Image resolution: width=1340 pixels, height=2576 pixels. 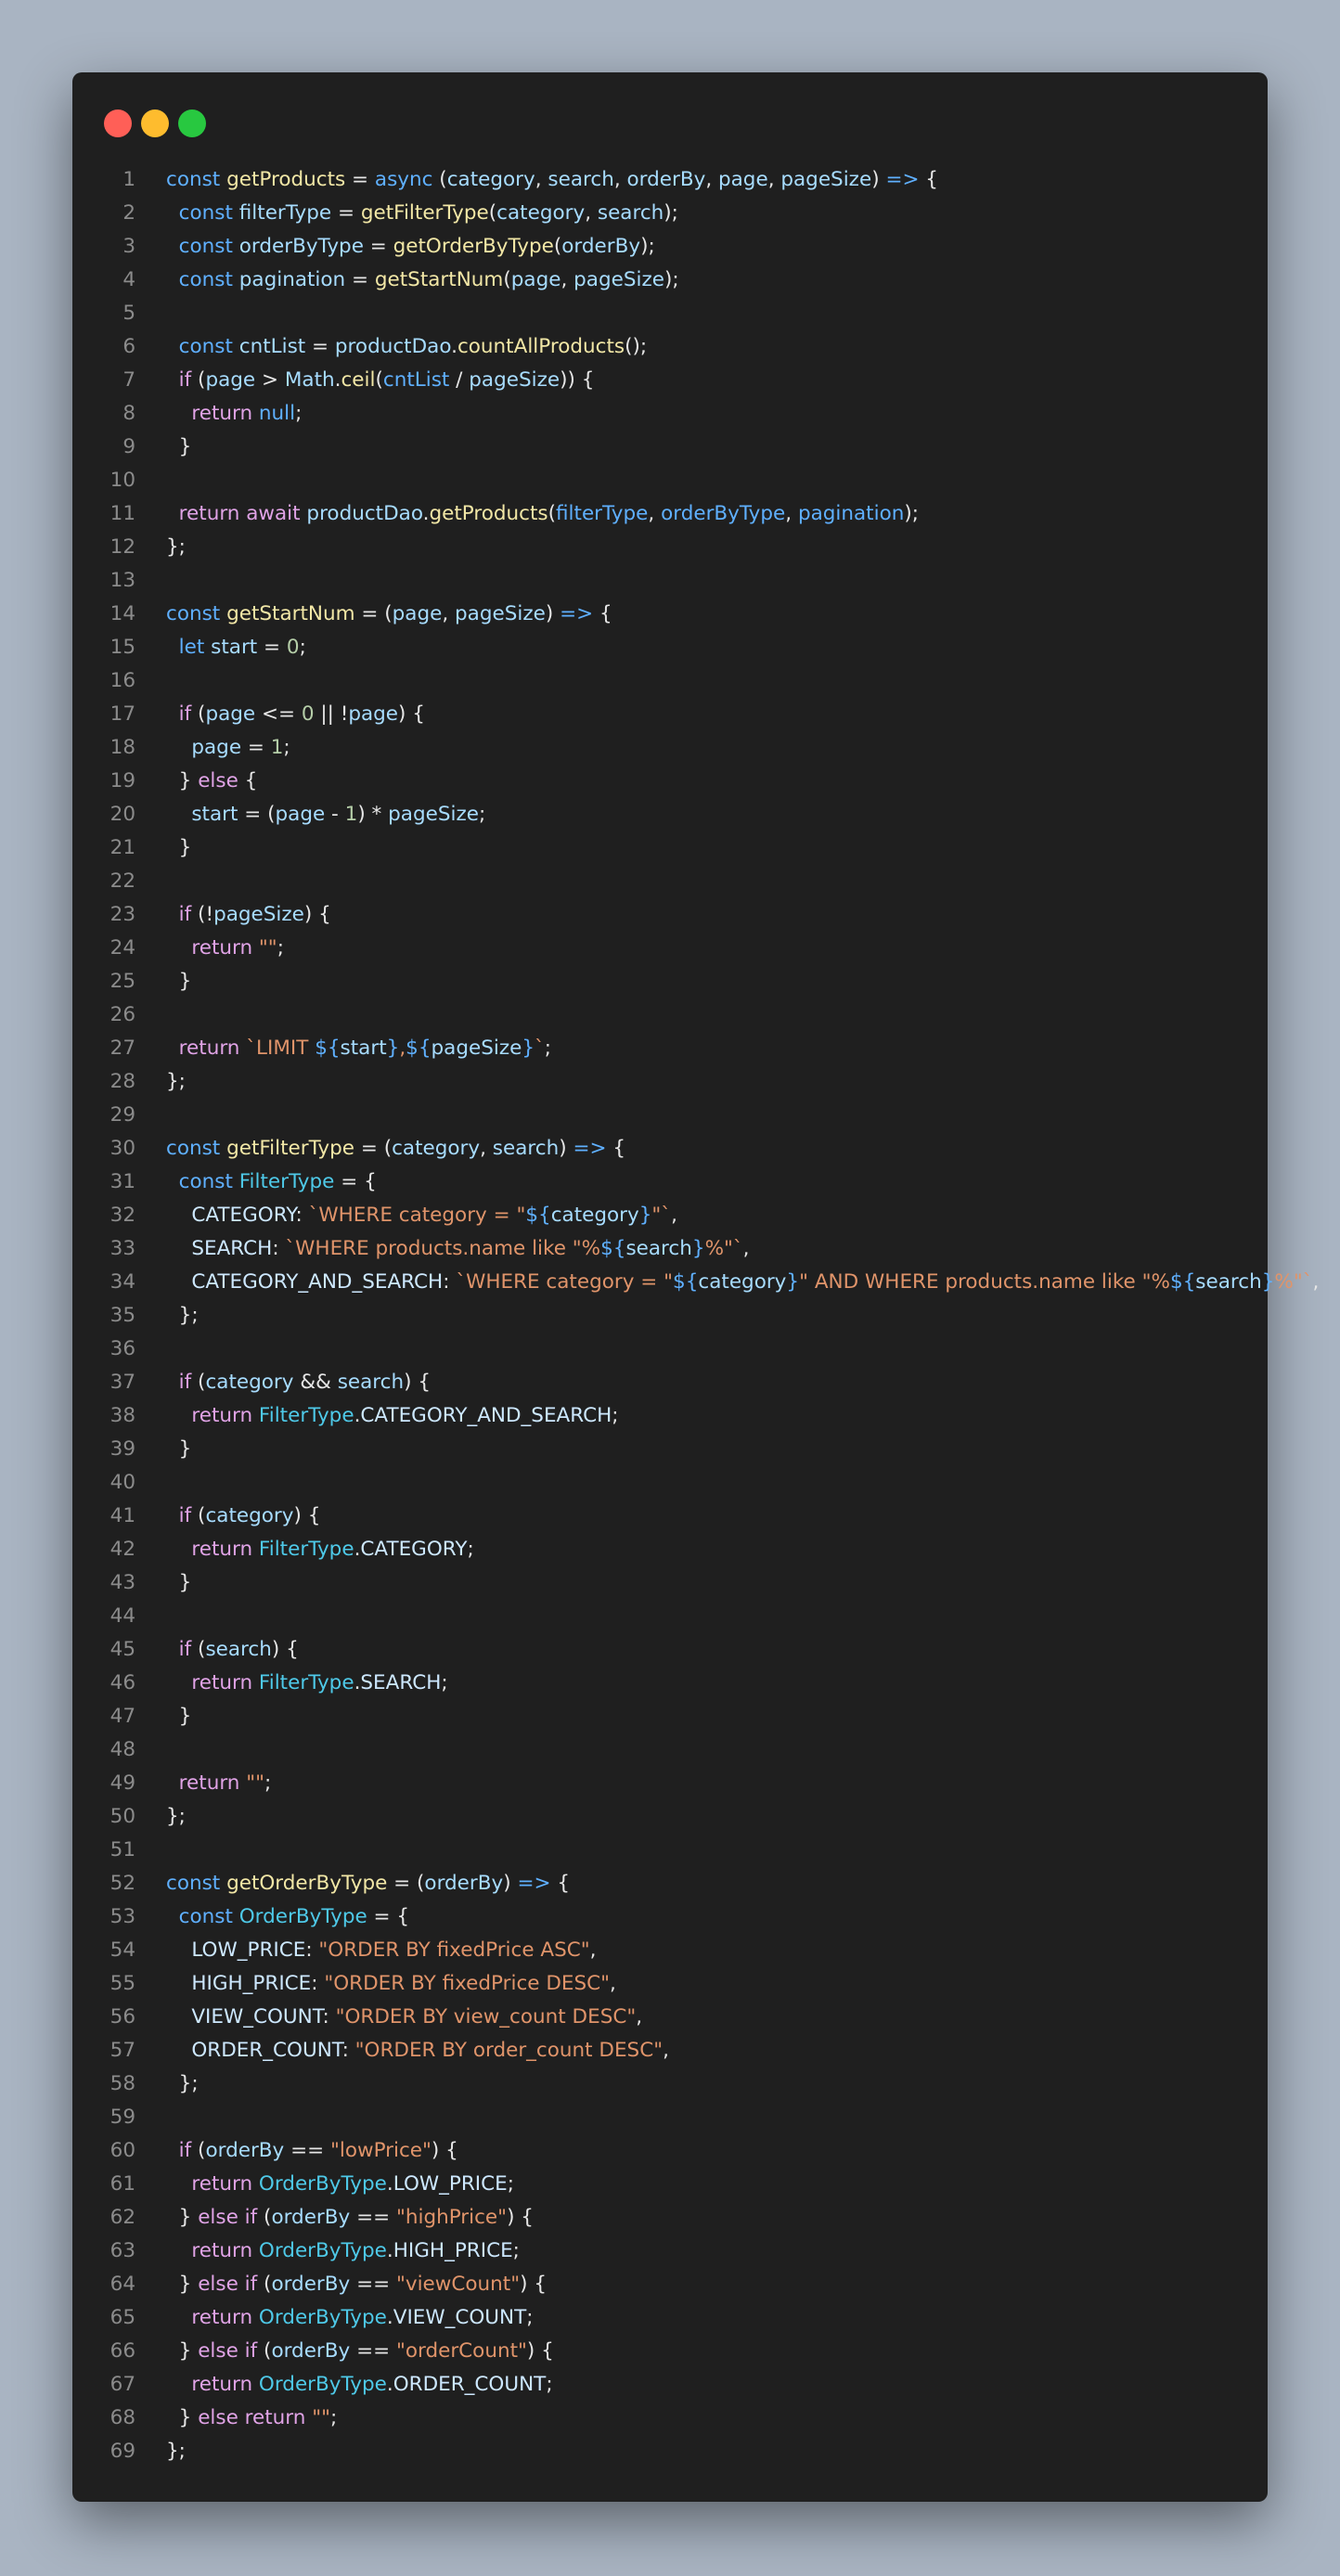 I want to click on maximize-button, so click(x=192, y=123).